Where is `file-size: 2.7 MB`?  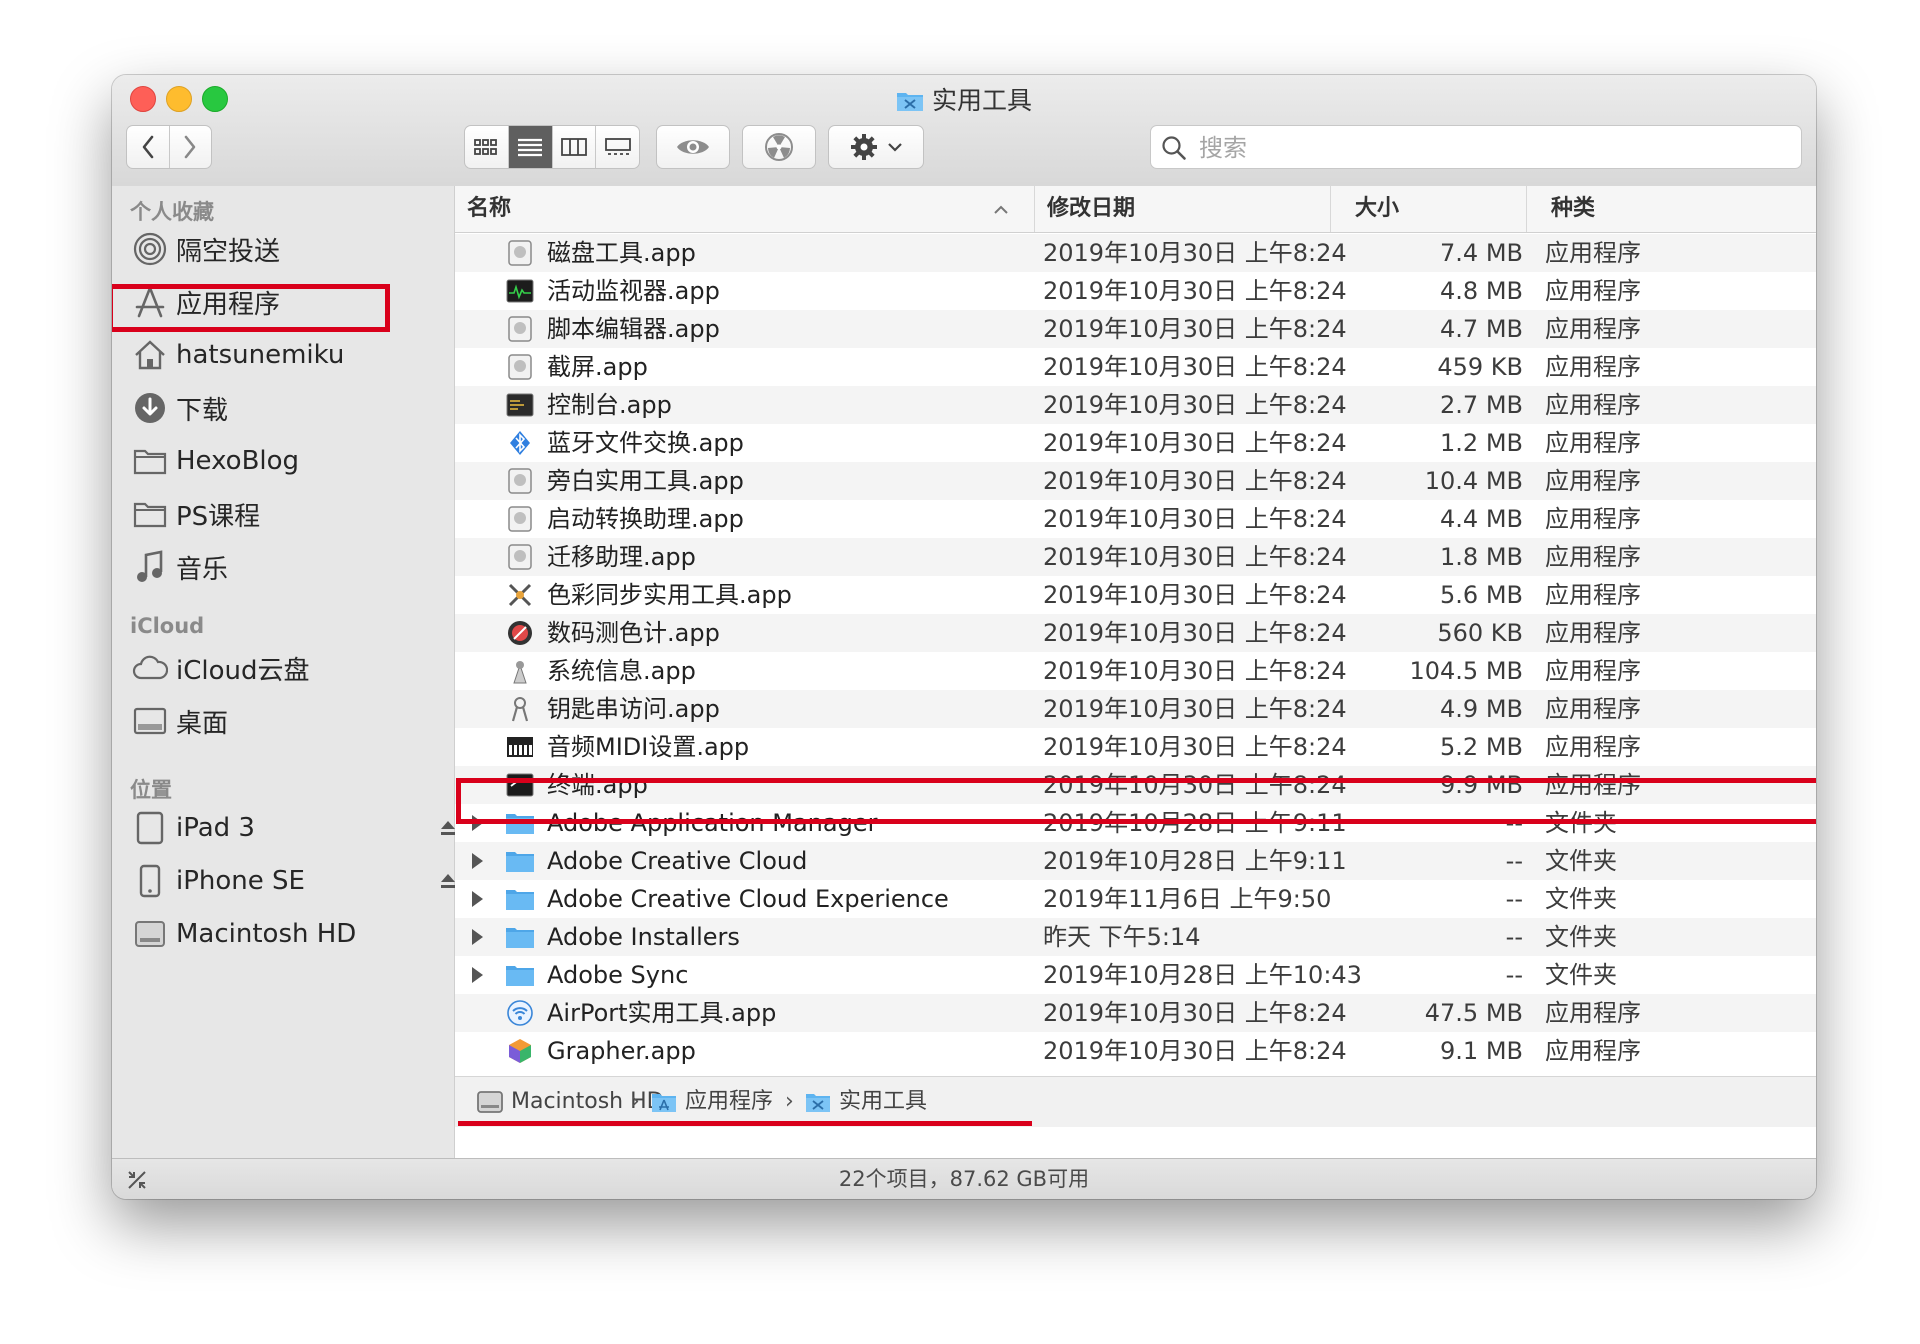 file-size: 2.7 MB is located at coordinates (1481, 405).